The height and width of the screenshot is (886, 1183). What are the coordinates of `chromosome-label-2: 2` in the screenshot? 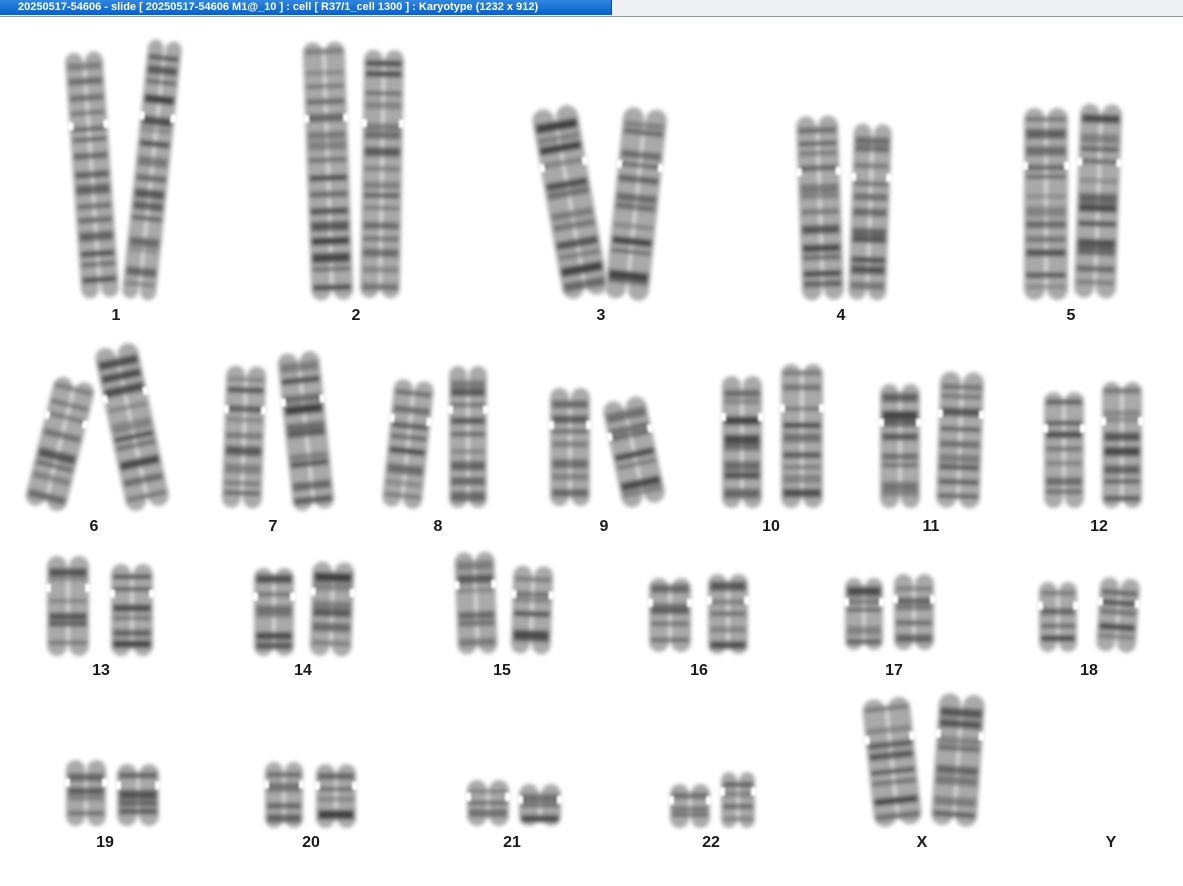 It's located at (356, 315).